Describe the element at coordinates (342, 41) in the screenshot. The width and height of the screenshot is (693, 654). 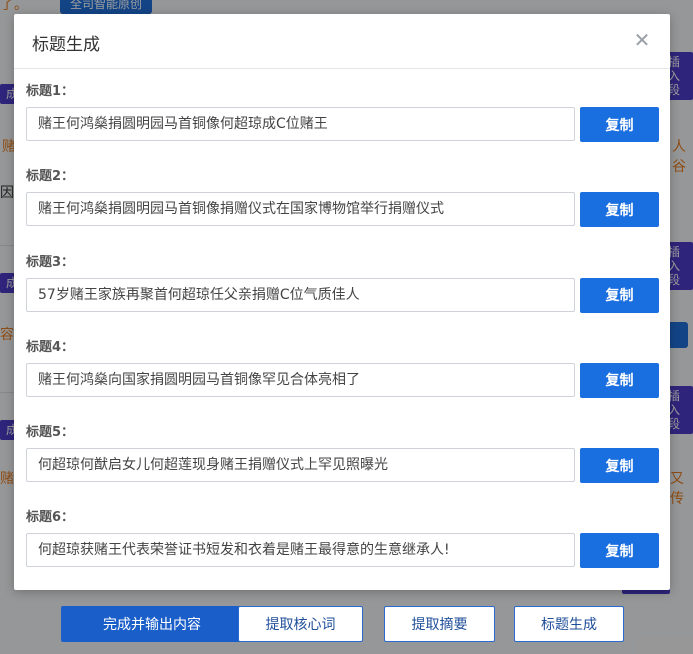
I see `modal-header: 标题生成 ✕` at that location.